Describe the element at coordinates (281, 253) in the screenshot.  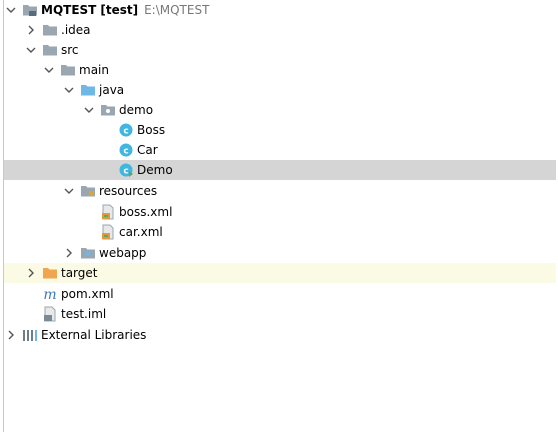
I see `tree-row-webapp: webapp` at that location.